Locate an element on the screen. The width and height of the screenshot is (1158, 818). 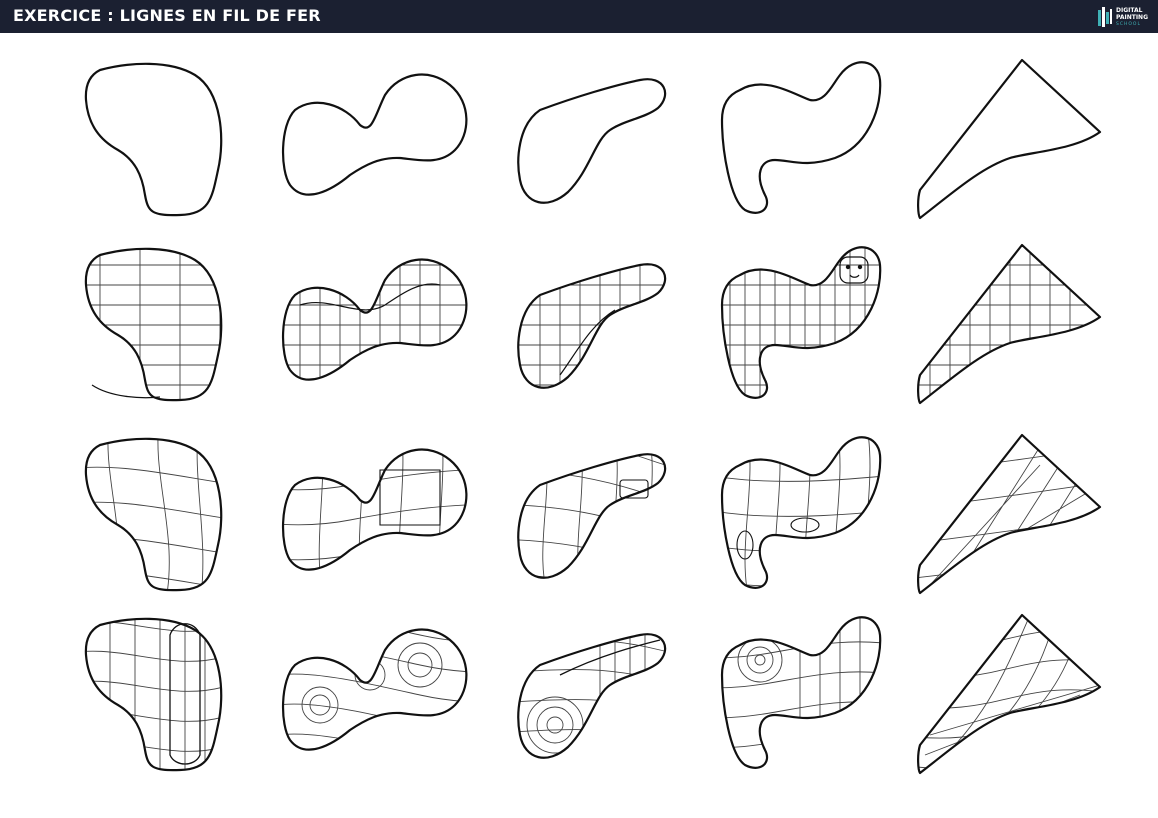
shape-triangle-wireframe-mechanical is located at coordinates (1009, 324).